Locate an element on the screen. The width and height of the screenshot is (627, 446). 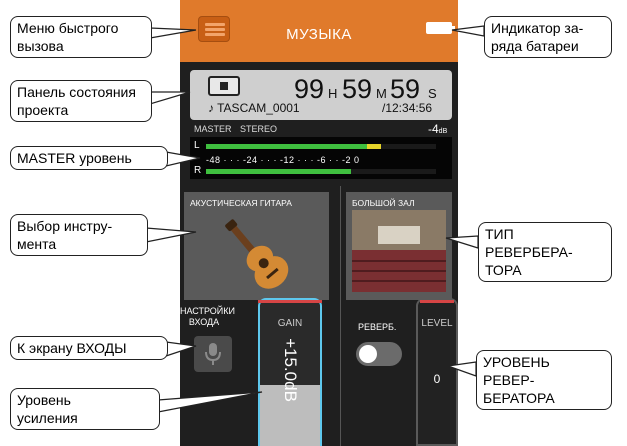
concert-hall-image is located at coordinates (399, 251).